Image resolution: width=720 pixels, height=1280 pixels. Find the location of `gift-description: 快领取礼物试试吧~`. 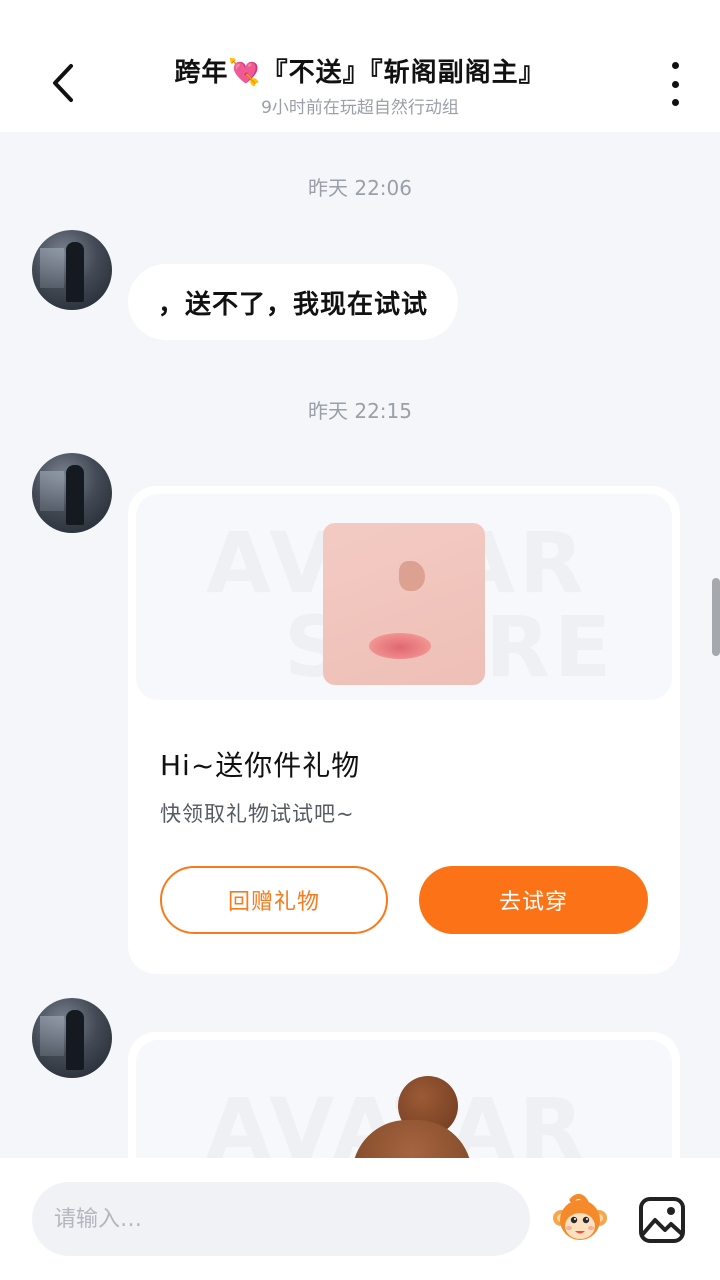

gift-description: 快领取礼物试试吧~ is located at coordinates (257, 814).